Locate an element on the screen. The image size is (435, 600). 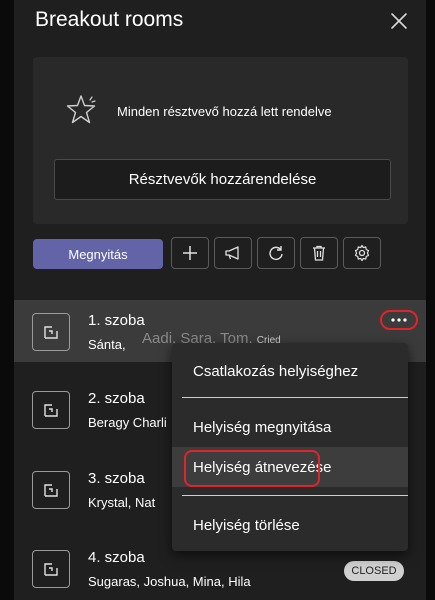
settings-icon is located at coordinates (362, 253).